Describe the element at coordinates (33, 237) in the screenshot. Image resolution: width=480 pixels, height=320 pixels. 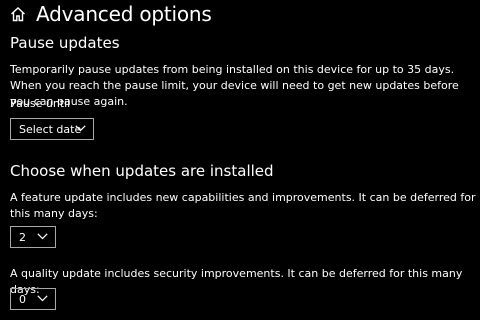
I see `feature-defer-dropdown: 2` at that location.